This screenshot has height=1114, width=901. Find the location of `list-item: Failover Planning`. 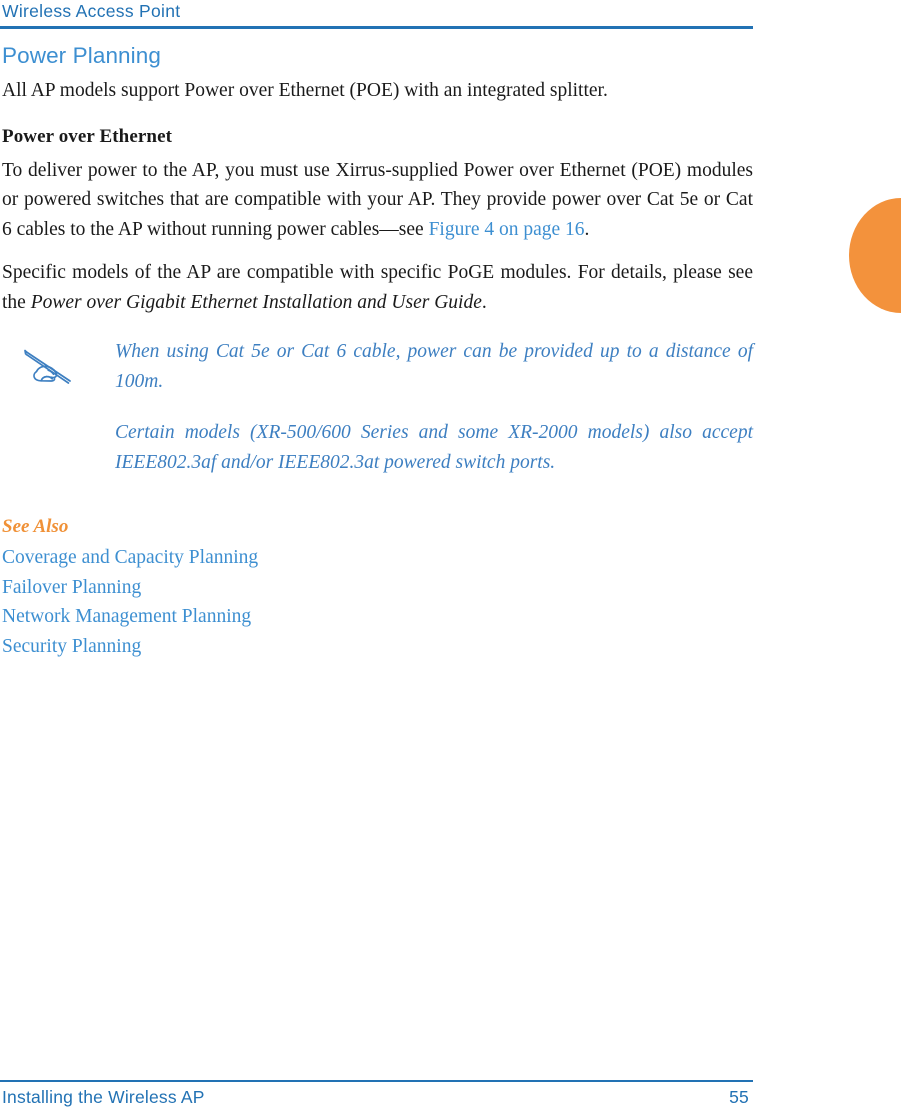

list-item: Failover Planning is located at coordinates (377, 588).